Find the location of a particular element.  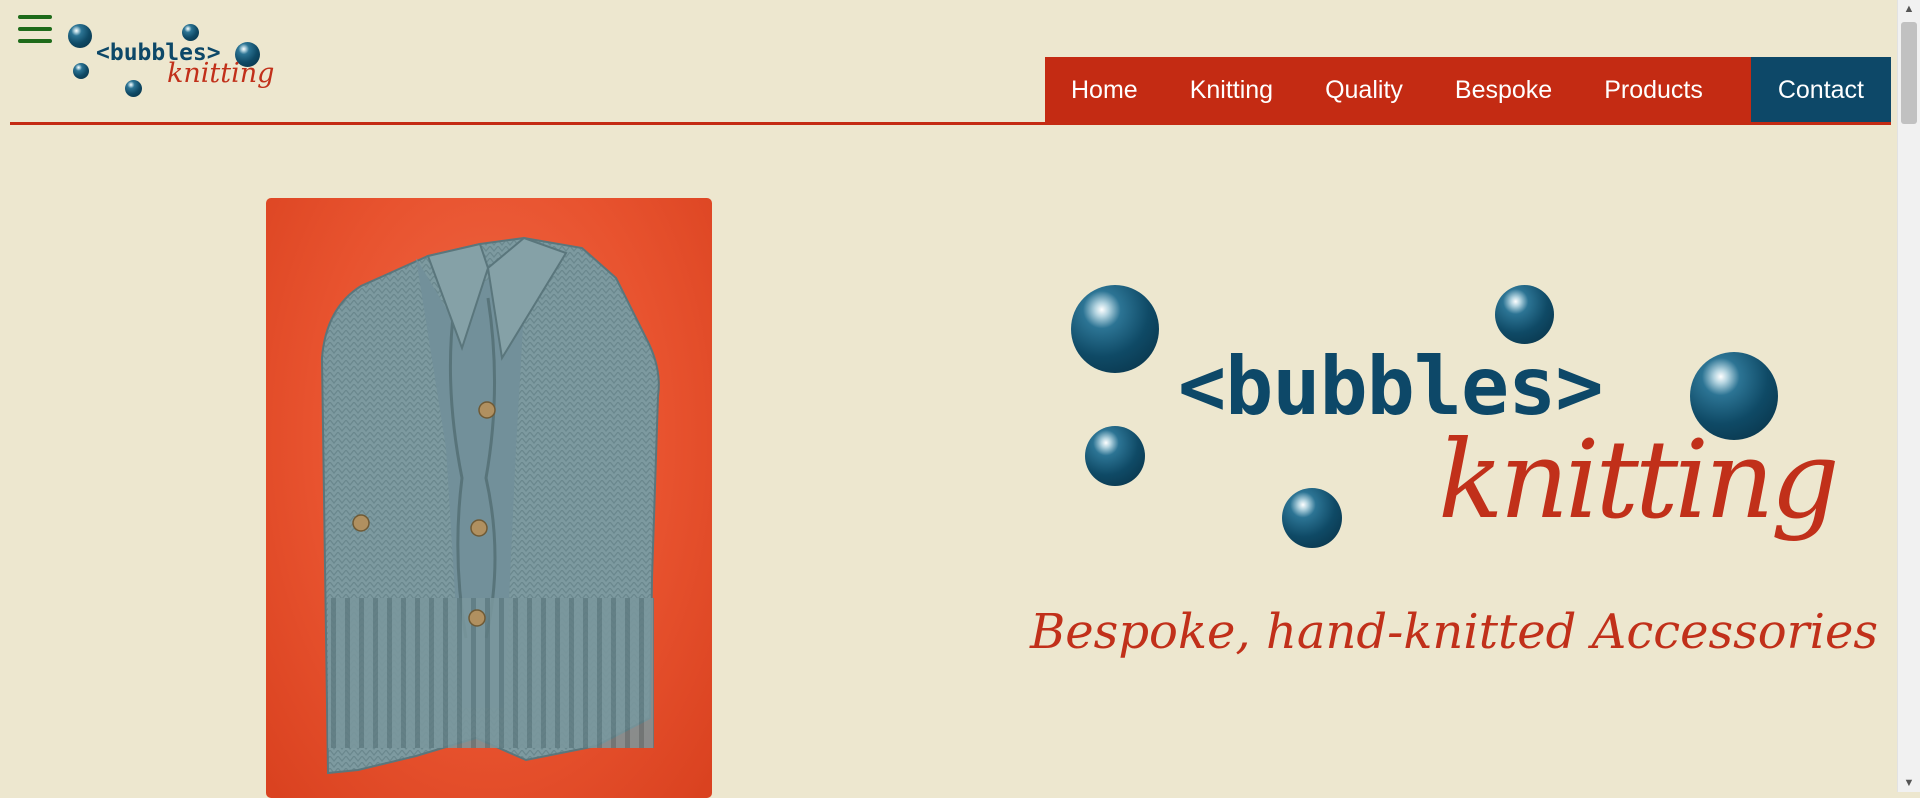

chevron-down-icon: ▼ is located at coordinates (1909, 783).